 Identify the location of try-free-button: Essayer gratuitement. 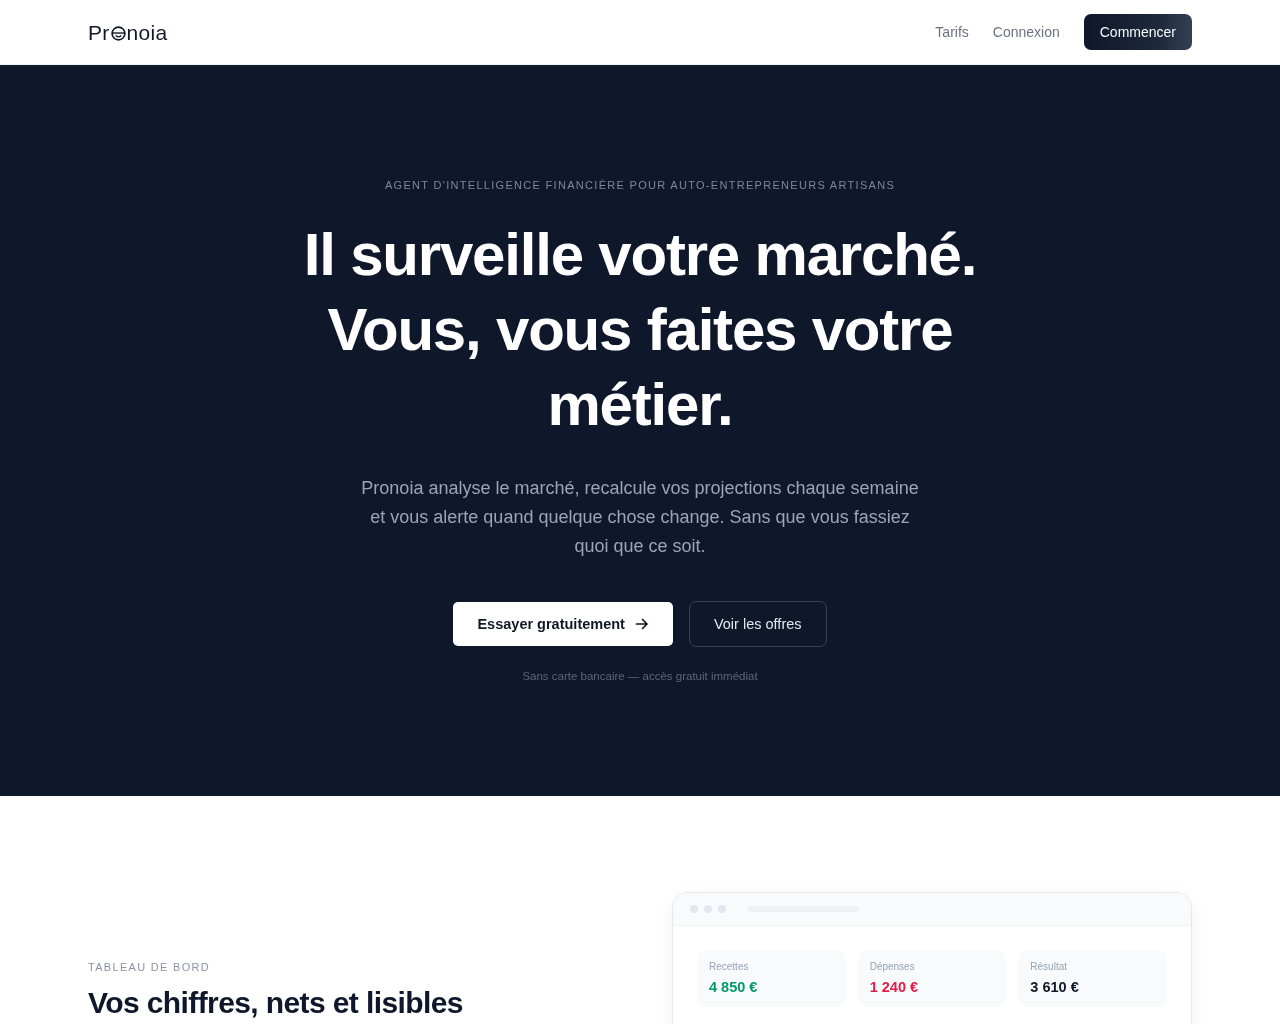
(563, 624).